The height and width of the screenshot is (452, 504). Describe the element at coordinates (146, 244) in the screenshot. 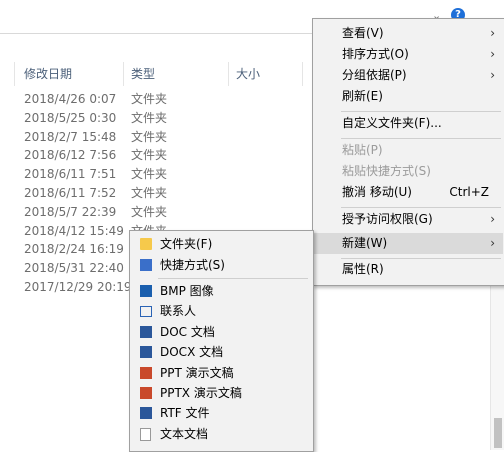

I see `folder-icon` at that location.